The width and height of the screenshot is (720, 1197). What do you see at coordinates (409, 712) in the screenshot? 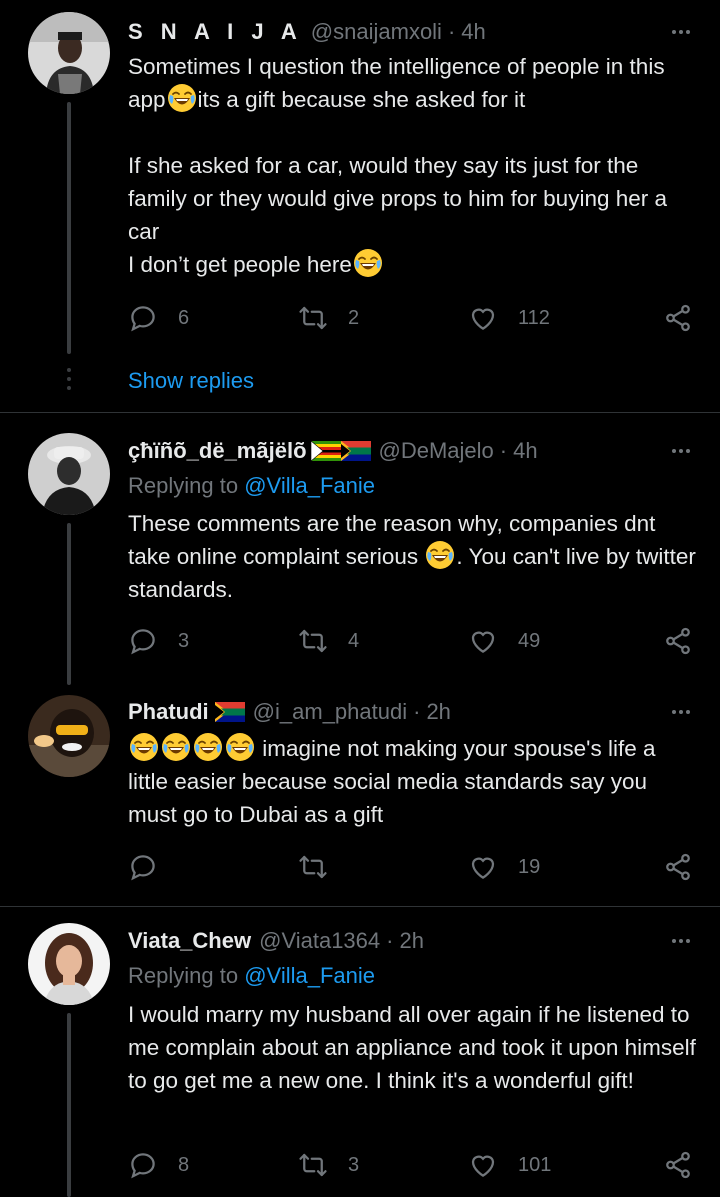
I see `tweet-header: Phatudi @i_am_phatudi · 2h` at bounding box center [409, 712].